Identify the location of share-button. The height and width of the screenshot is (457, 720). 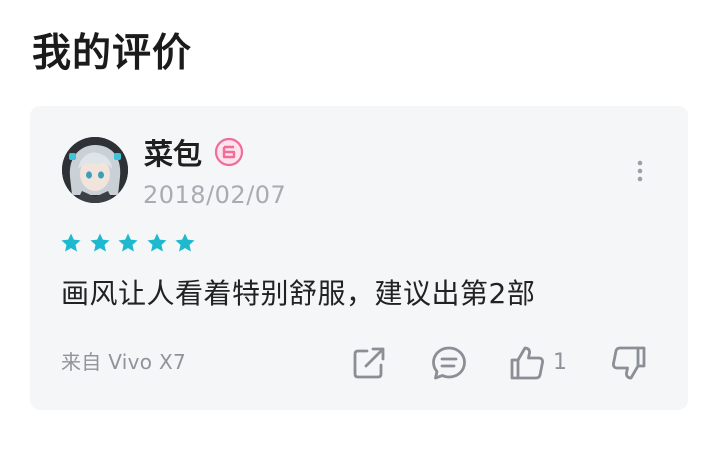
(369, 363).